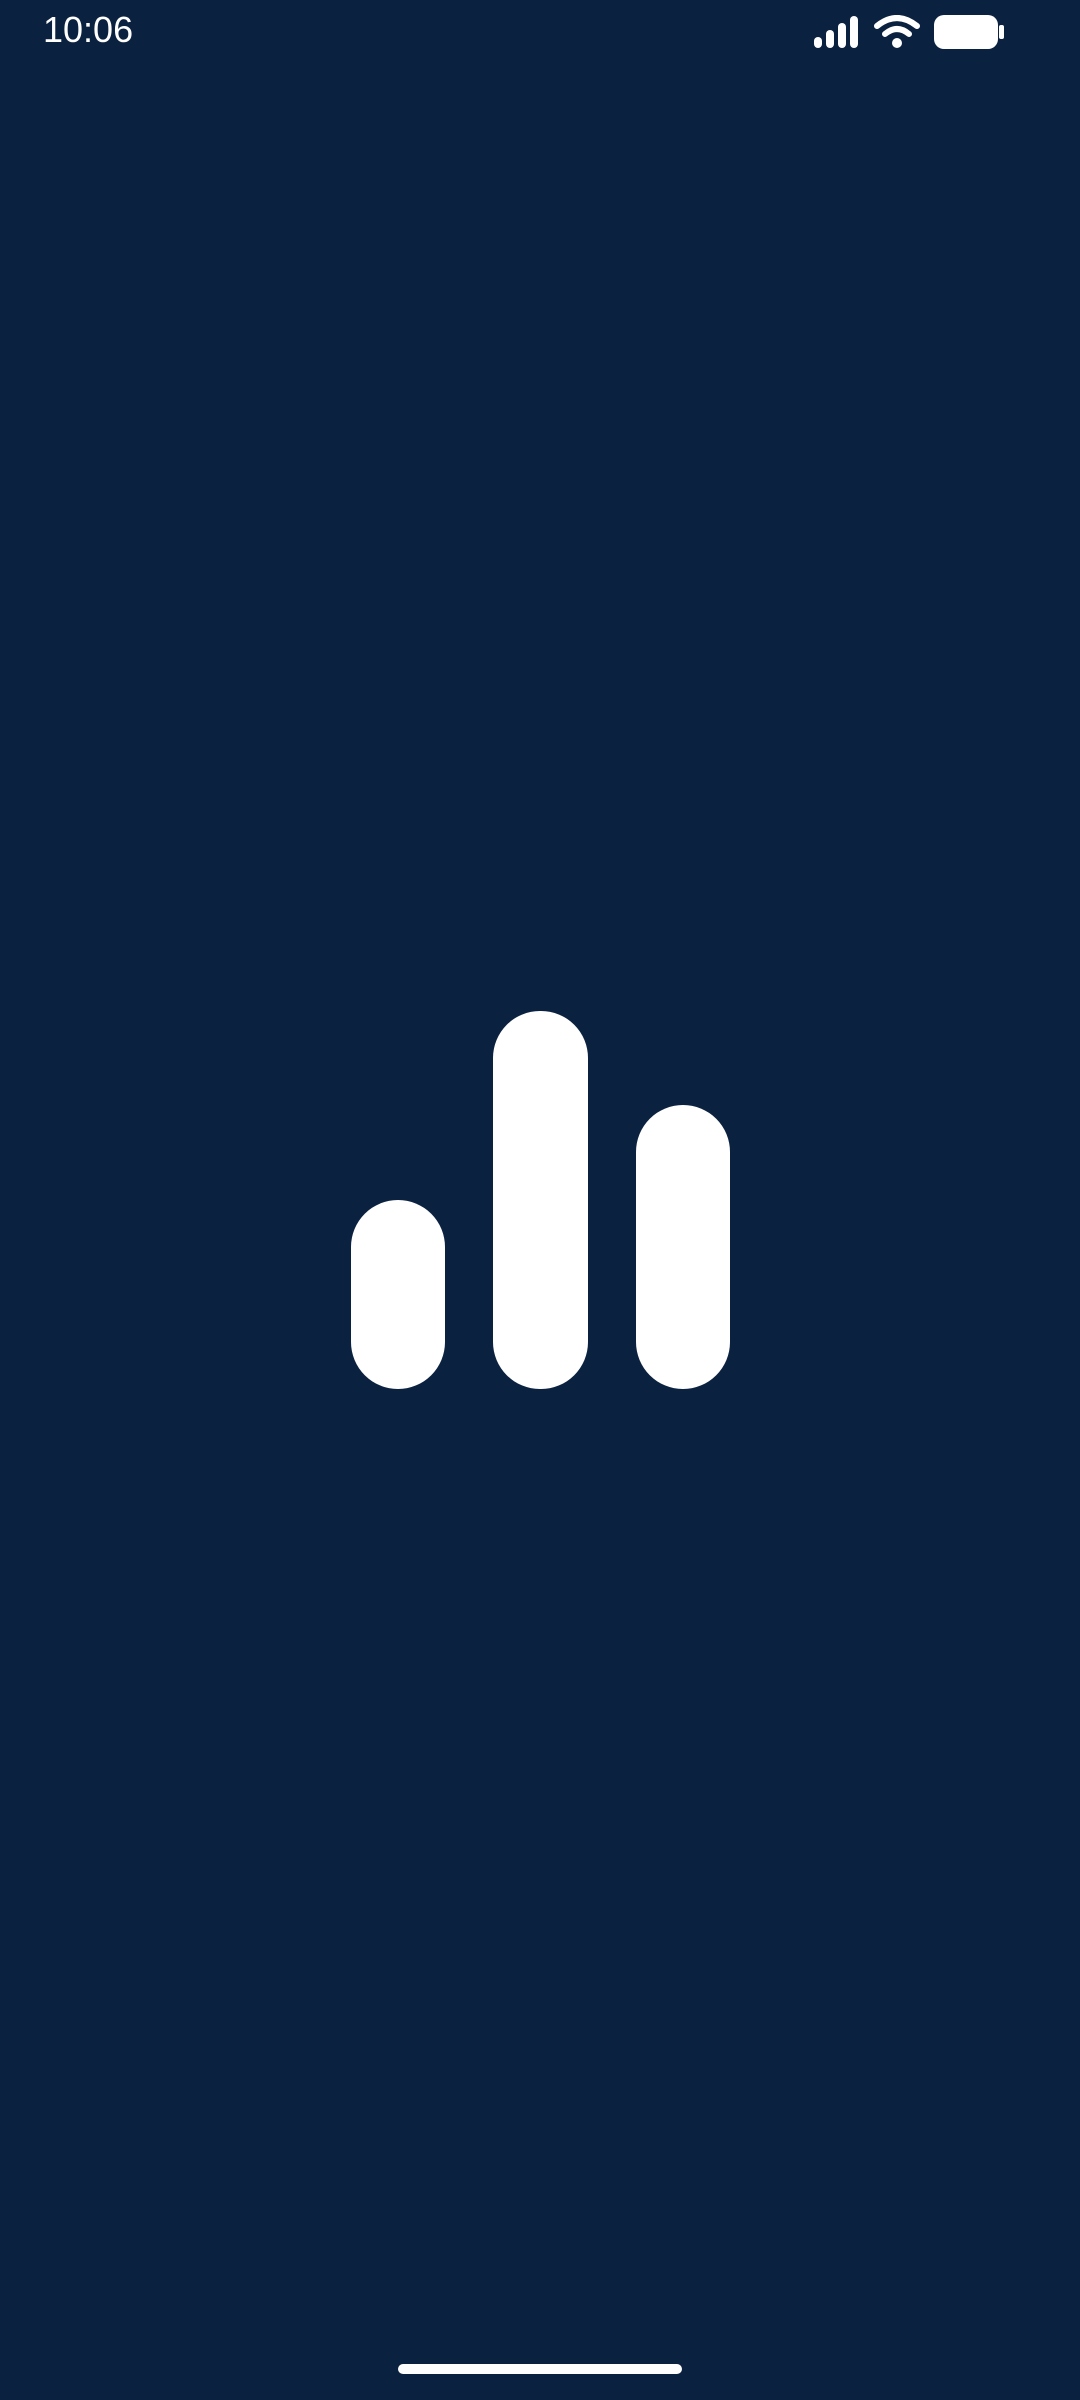 Image resolution: width=1080 pixels, height=2400 pixels. I want to click on battery-icon, so click(969, 32).